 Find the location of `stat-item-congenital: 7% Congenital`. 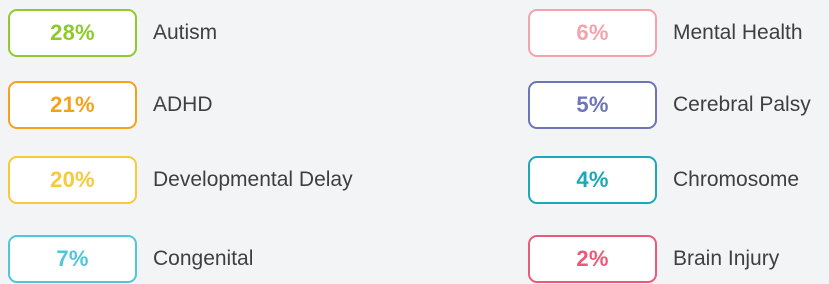

stat-item-congenital: 7% Congenital is located at coordinates (130, 259).